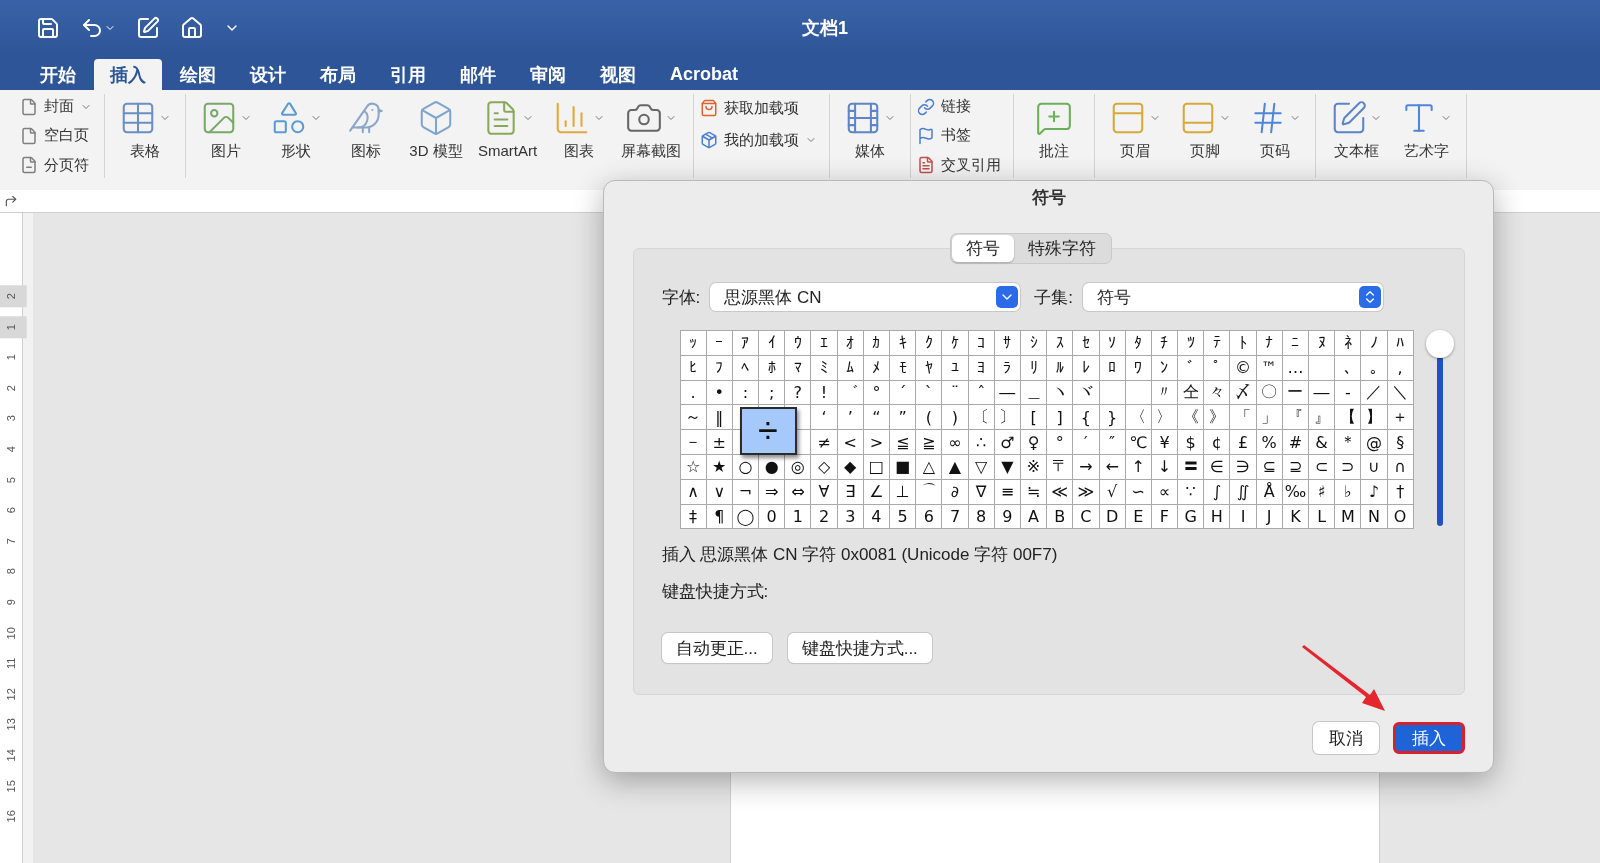  I want to click on symbol-cell: M, so click(1348, 517).